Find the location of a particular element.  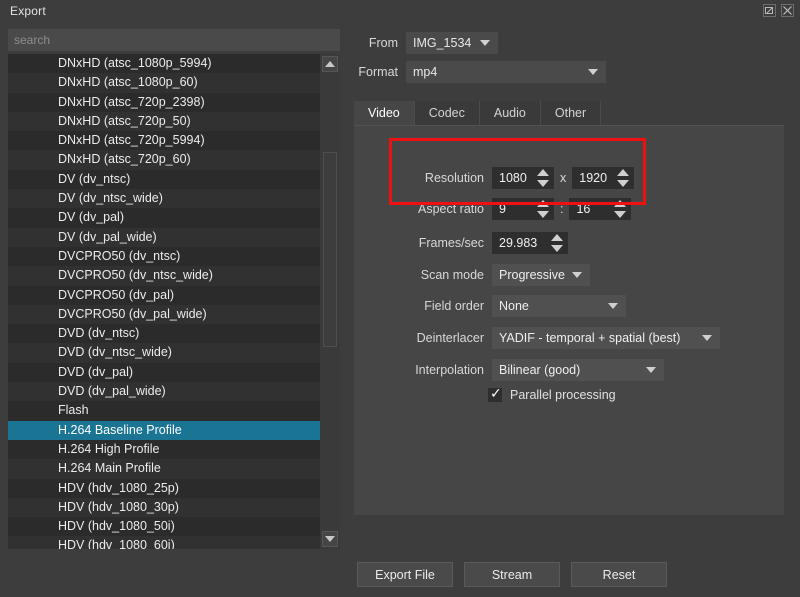

window-controls is located at coordinates (778, 10).